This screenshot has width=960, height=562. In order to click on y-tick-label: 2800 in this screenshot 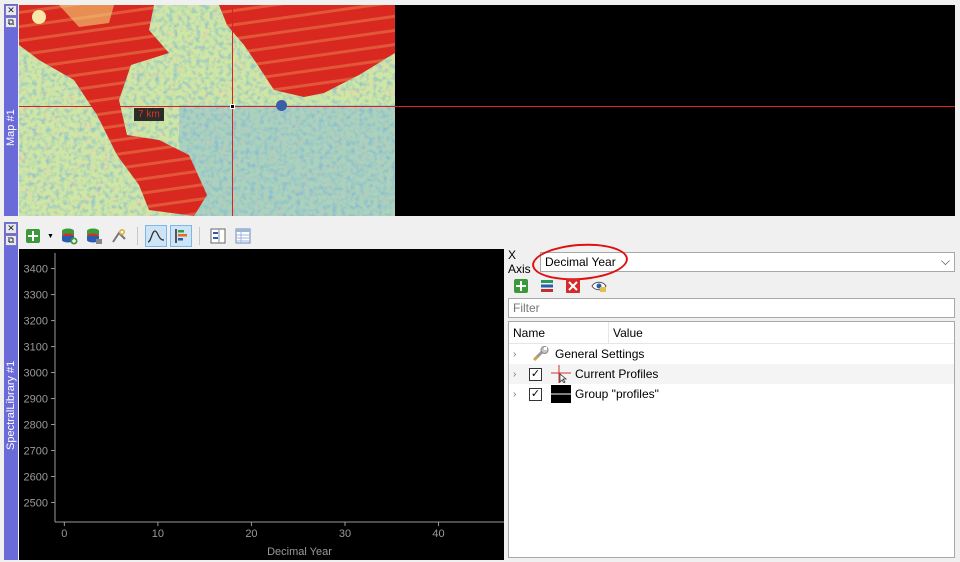, I will do `click(36, 426)`.